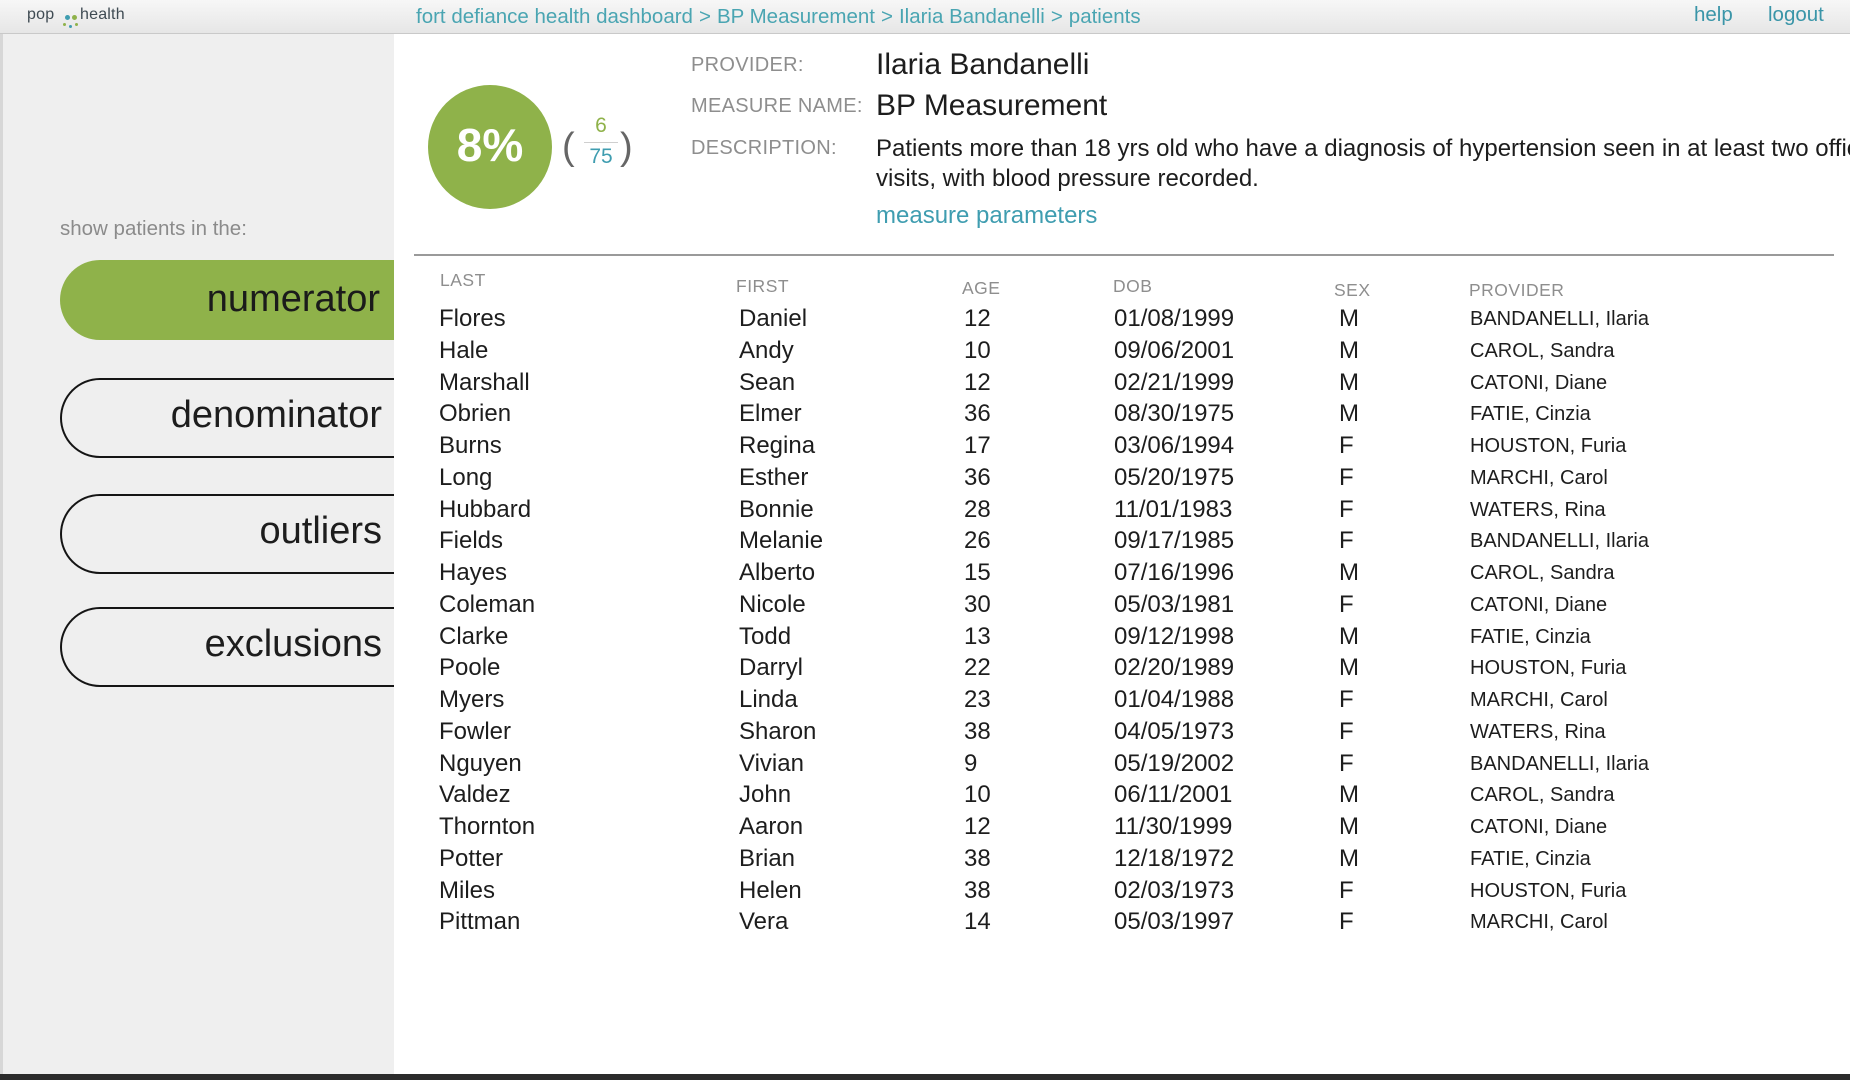  I want to click on cell-last-name: Flores, so click(472, 318).